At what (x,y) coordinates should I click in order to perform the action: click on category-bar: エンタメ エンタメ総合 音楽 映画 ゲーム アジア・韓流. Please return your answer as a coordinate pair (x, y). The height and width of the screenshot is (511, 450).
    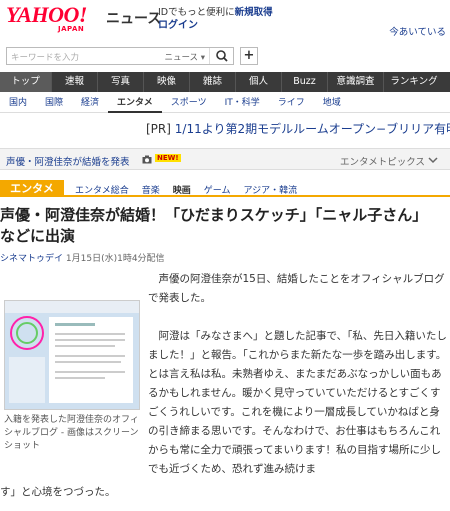
    Looking at the image, I should click on (225, 188).